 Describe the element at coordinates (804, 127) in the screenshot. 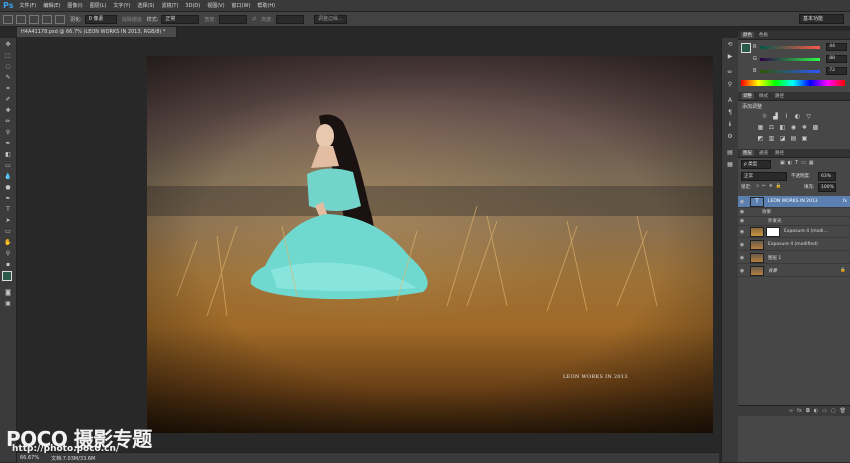

I see `channel-mixer-icon: ❖` at that location.